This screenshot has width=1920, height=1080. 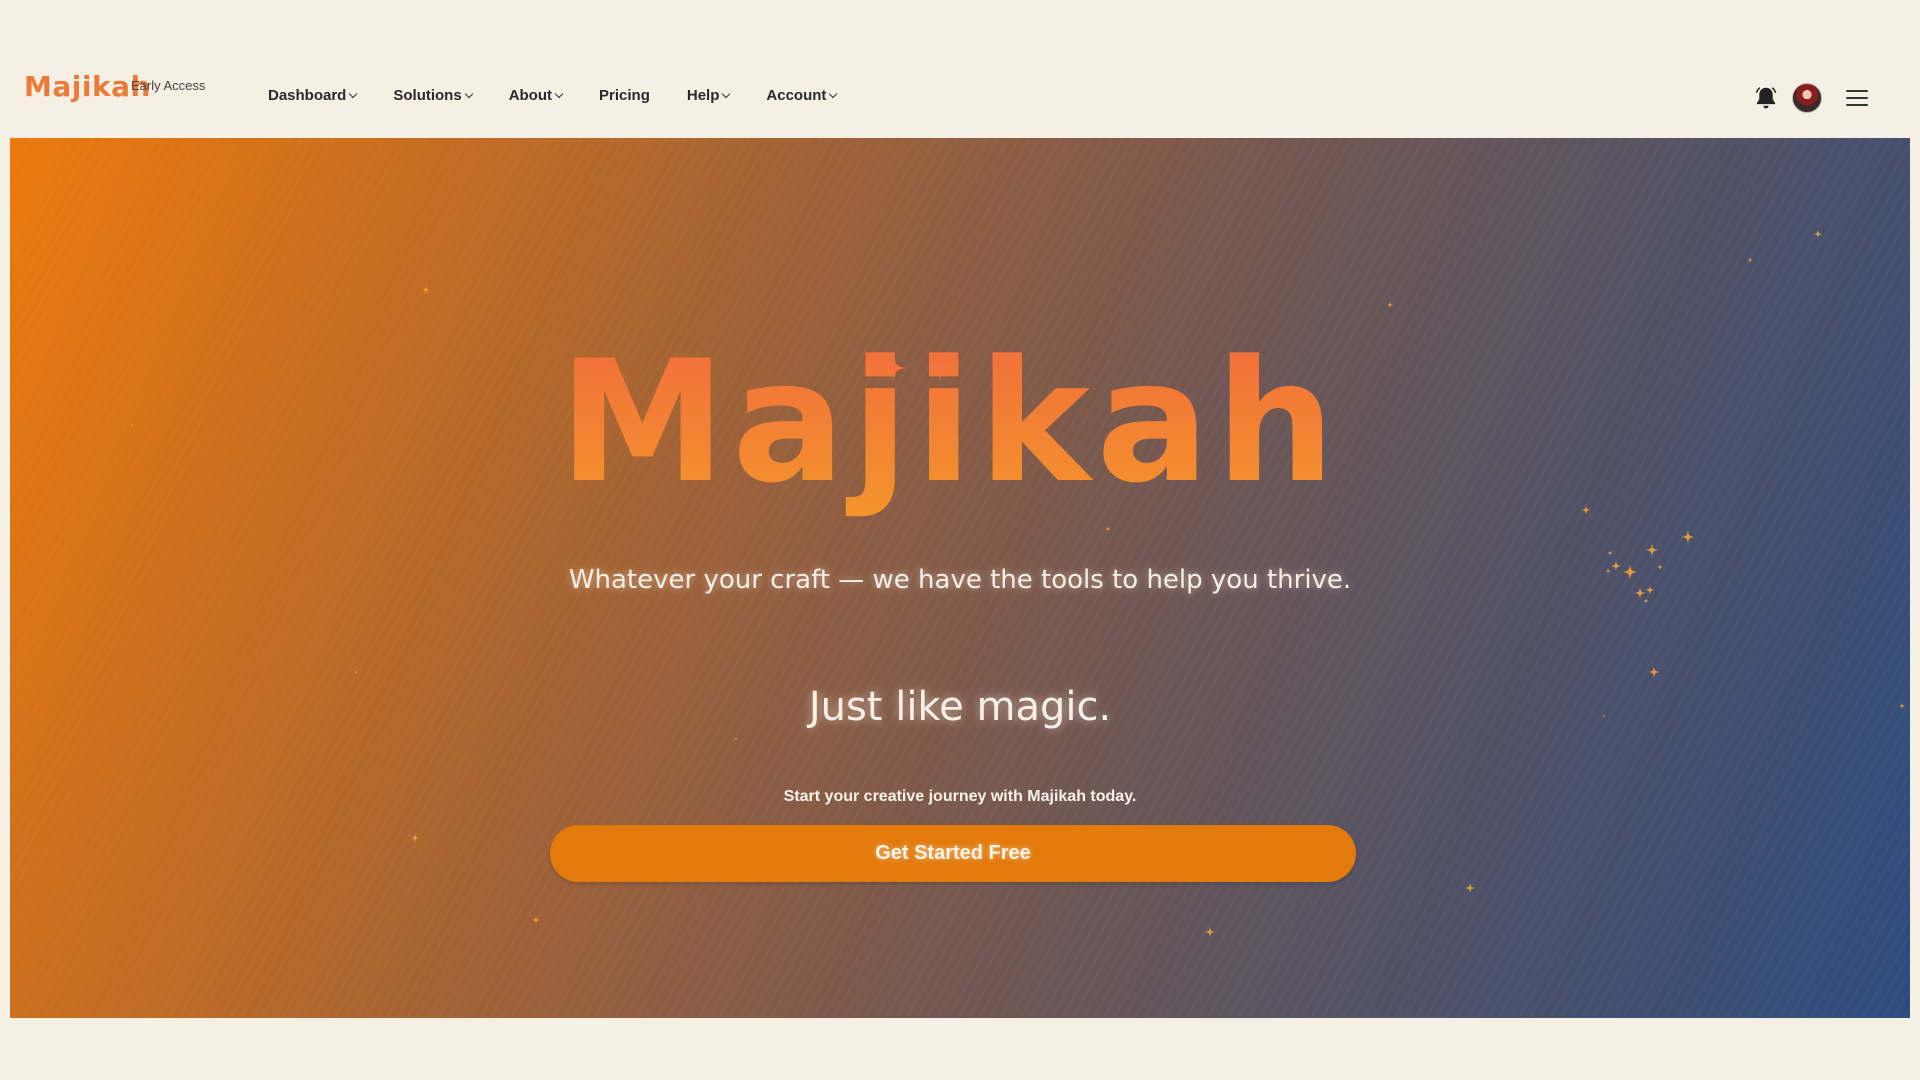 I want to click on avatar, so click(x=1807, y=98).